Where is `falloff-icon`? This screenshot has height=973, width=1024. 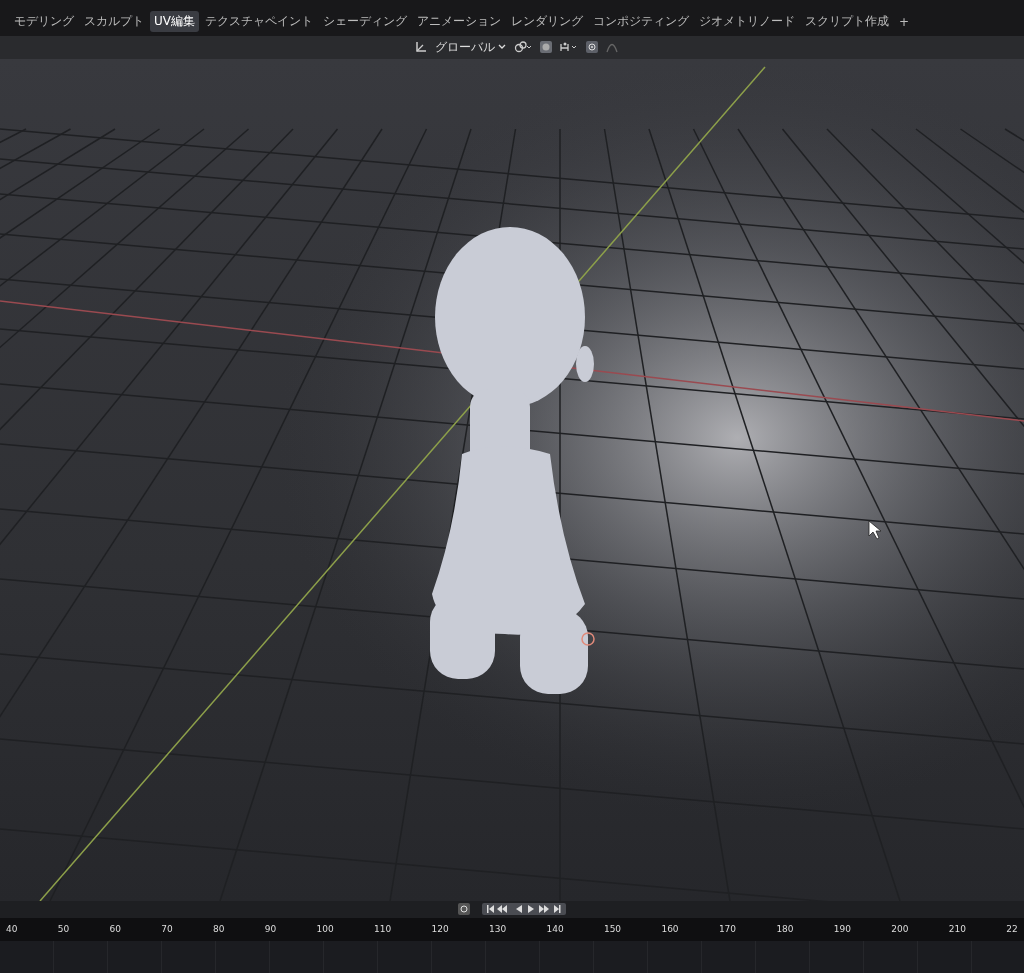 falloff-icon is located at coordinates (612, 47).